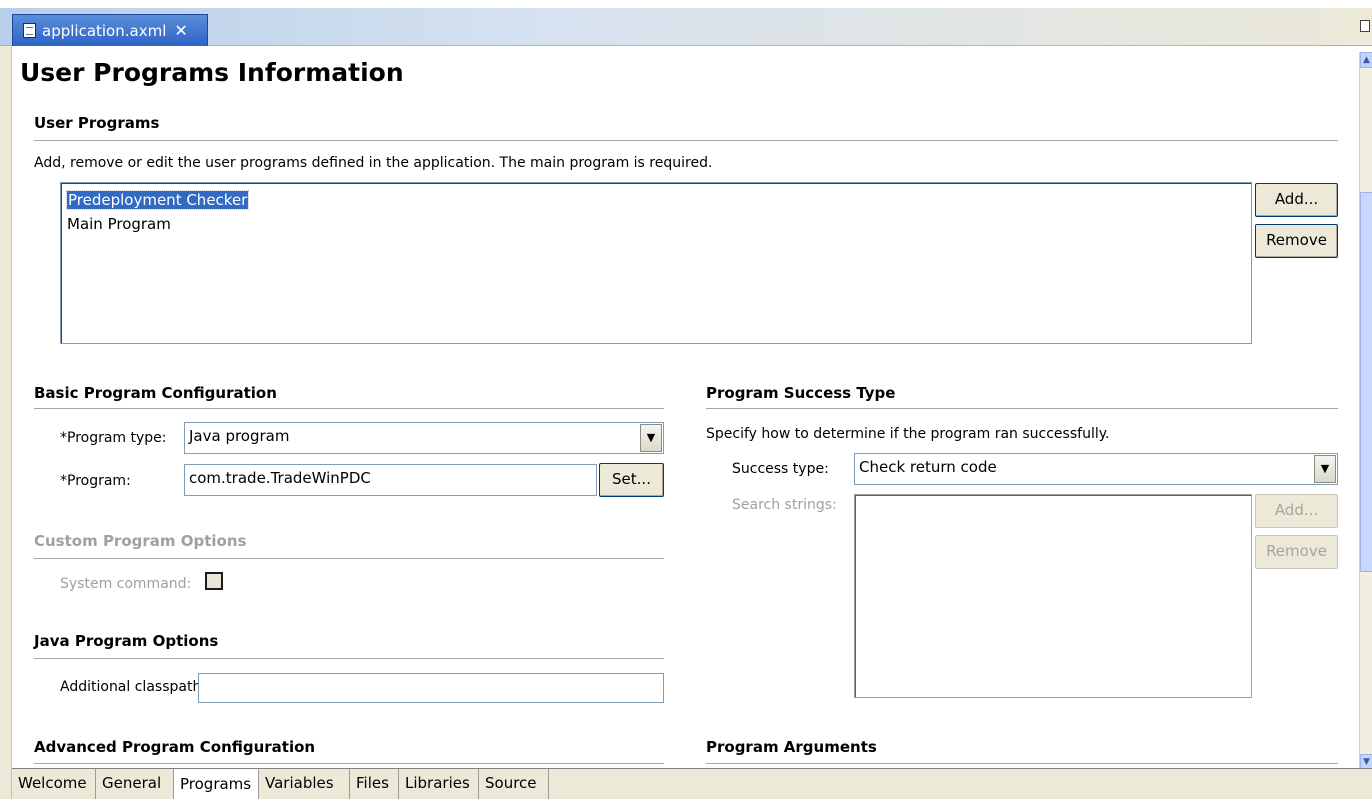  I want to click on document-icon, so click(29, 30).